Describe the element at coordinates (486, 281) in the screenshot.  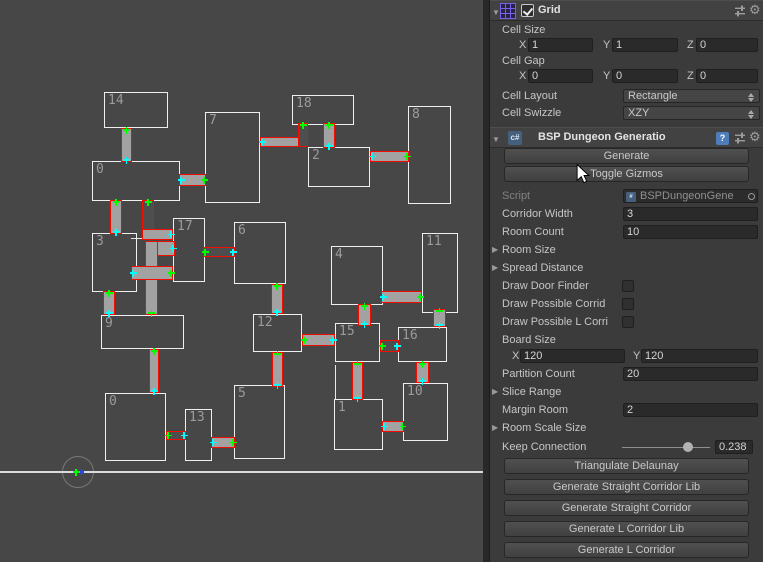
I see `panel-splitter` at that location.